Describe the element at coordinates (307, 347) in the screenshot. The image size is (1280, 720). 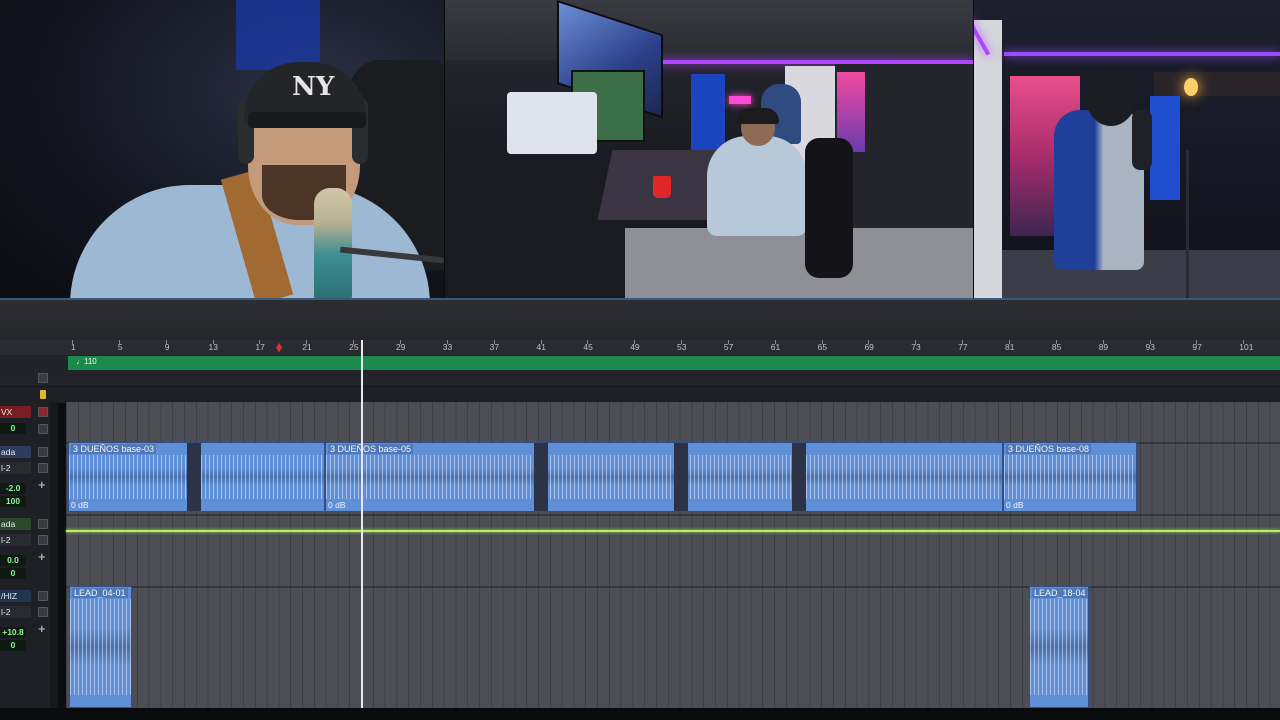
I see `ruler-tick-label: 21` at that location.